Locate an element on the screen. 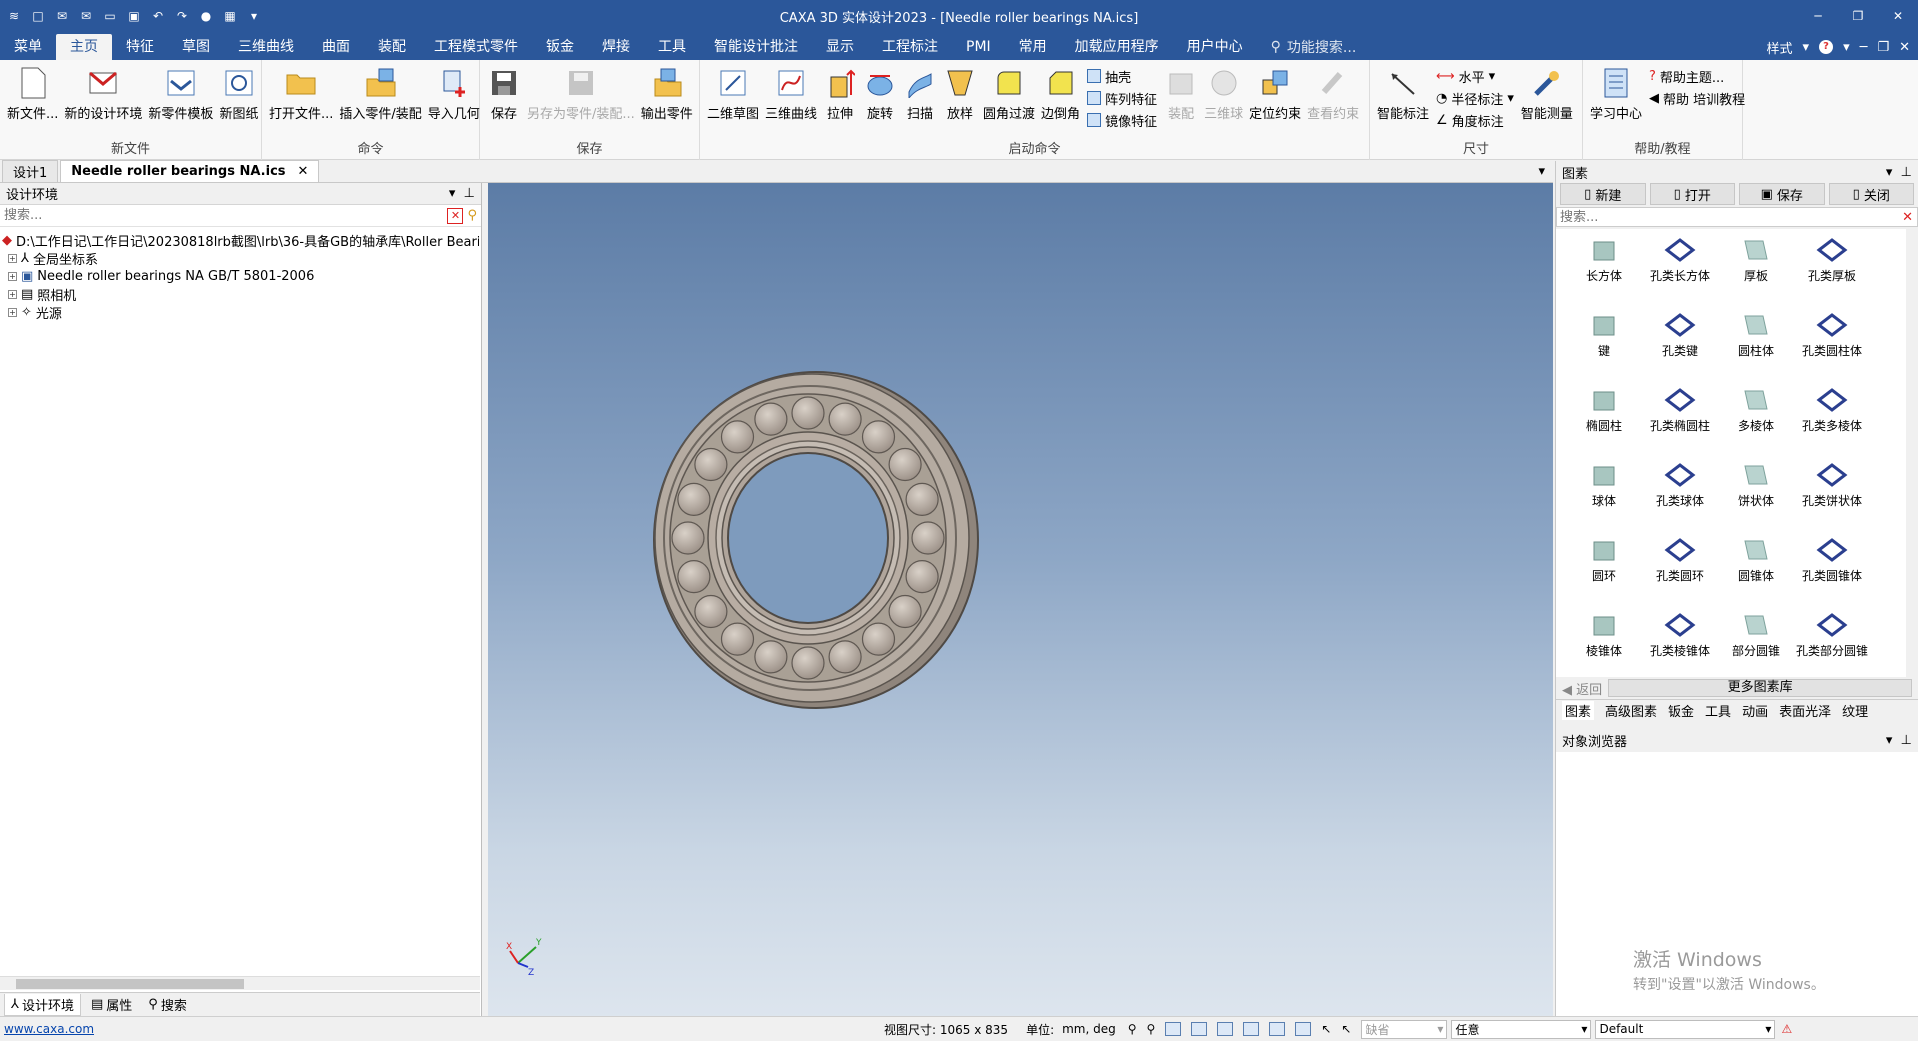 The height and width of the screenshot is (1041, 1918). tab-advanced-elements: 高级图素 is located at coordinates (1631, 710).